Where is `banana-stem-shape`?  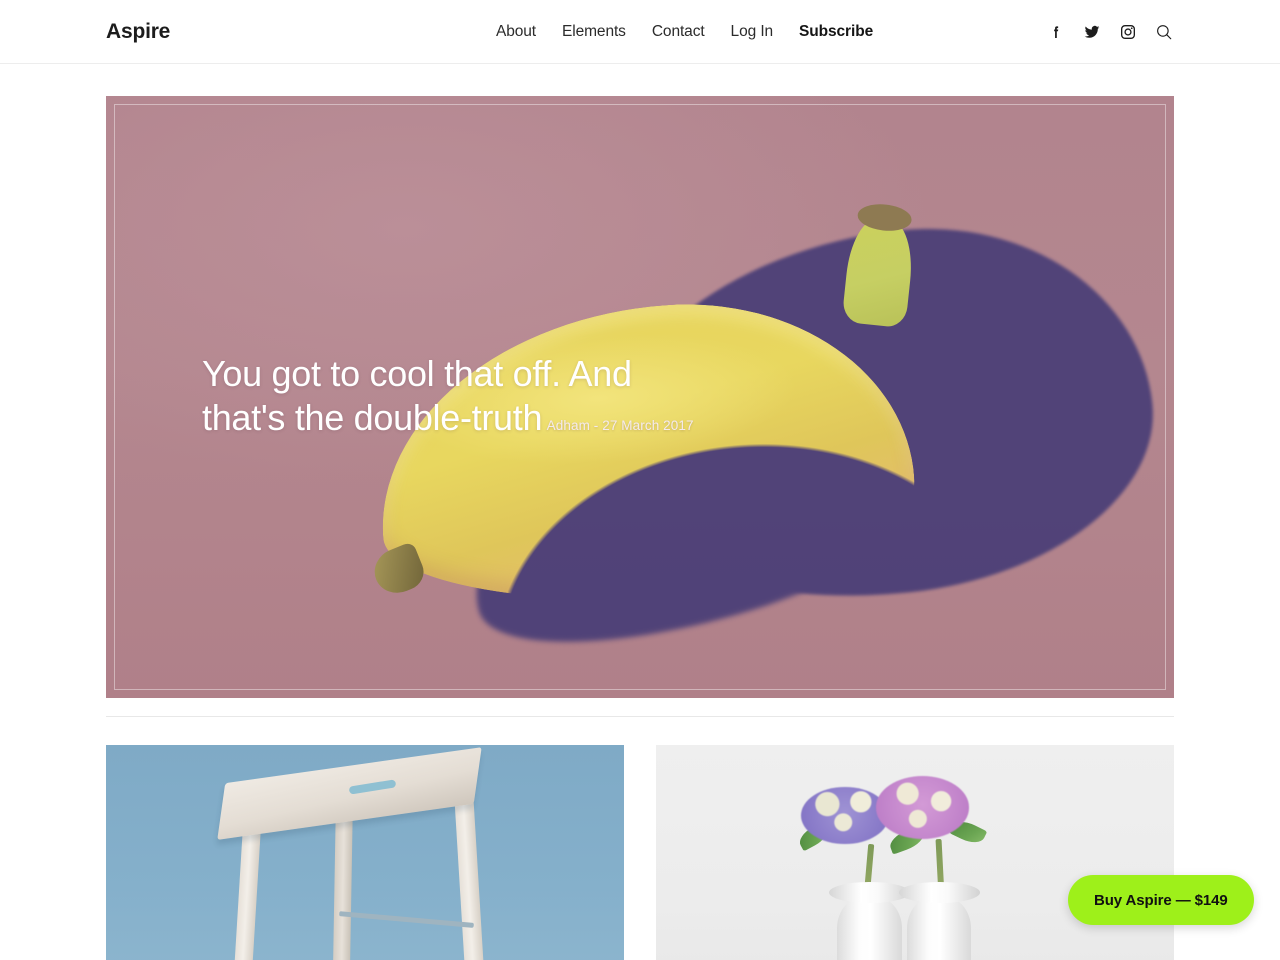
banana-stem-shape is located at coordinates (879, 272).